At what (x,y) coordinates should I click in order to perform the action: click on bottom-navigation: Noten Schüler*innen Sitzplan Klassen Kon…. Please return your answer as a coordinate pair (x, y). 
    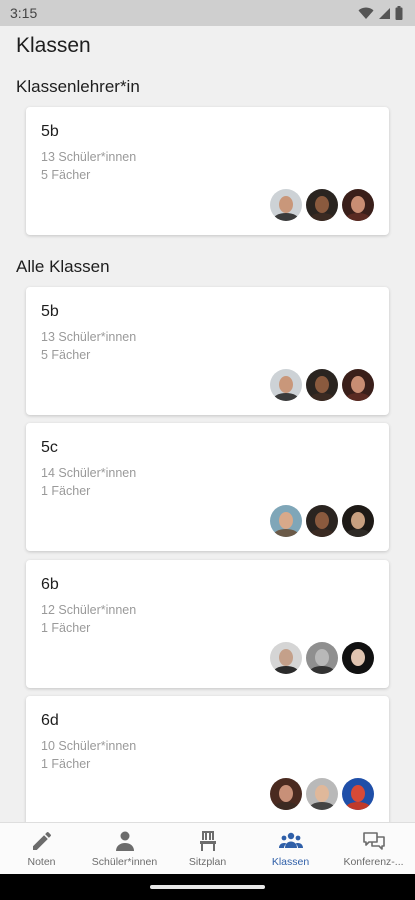
    Looking at the image, I should click on (207, 848).